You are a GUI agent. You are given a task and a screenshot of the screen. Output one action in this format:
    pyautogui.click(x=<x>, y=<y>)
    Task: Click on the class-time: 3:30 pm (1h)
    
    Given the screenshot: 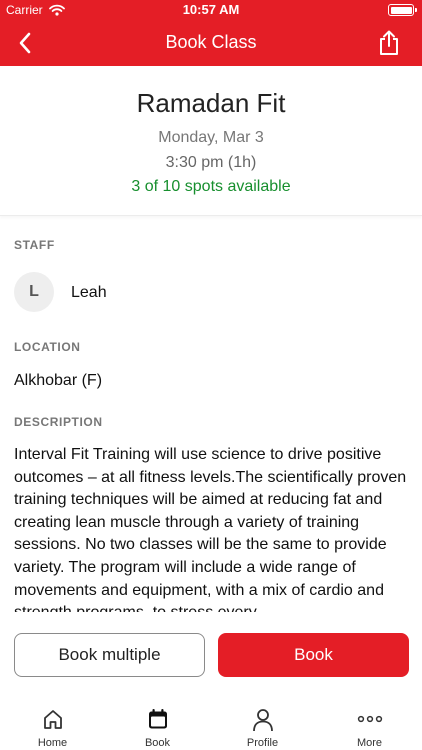 What is the action you would take?
    pyautogui.click(x=211, y=162)
    